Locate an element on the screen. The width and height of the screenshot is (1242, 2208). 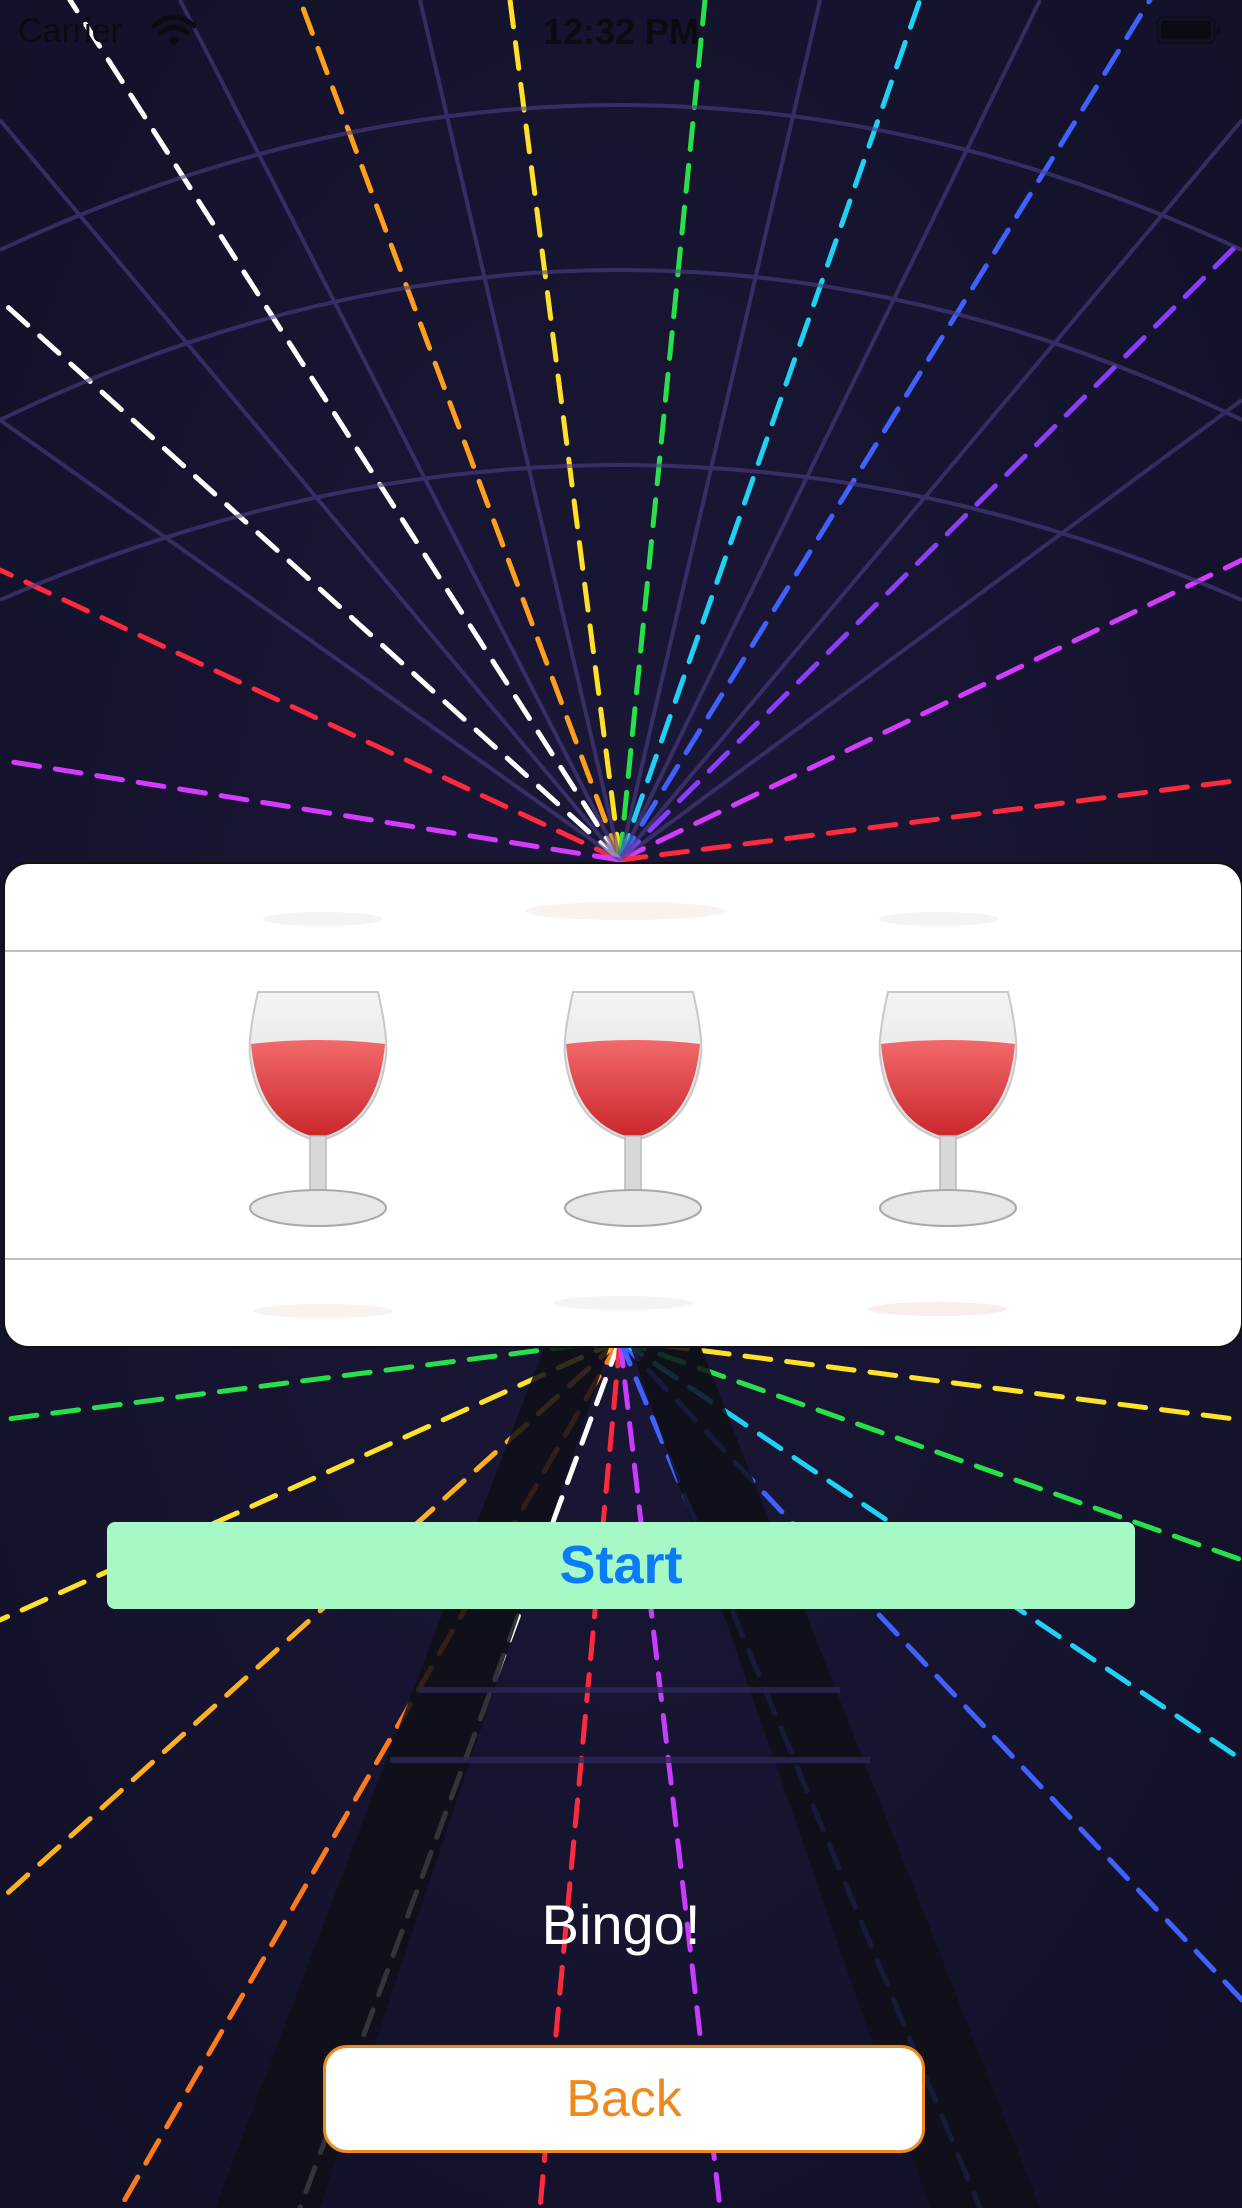
back-button: Back is located at coordinates (624, 2099).